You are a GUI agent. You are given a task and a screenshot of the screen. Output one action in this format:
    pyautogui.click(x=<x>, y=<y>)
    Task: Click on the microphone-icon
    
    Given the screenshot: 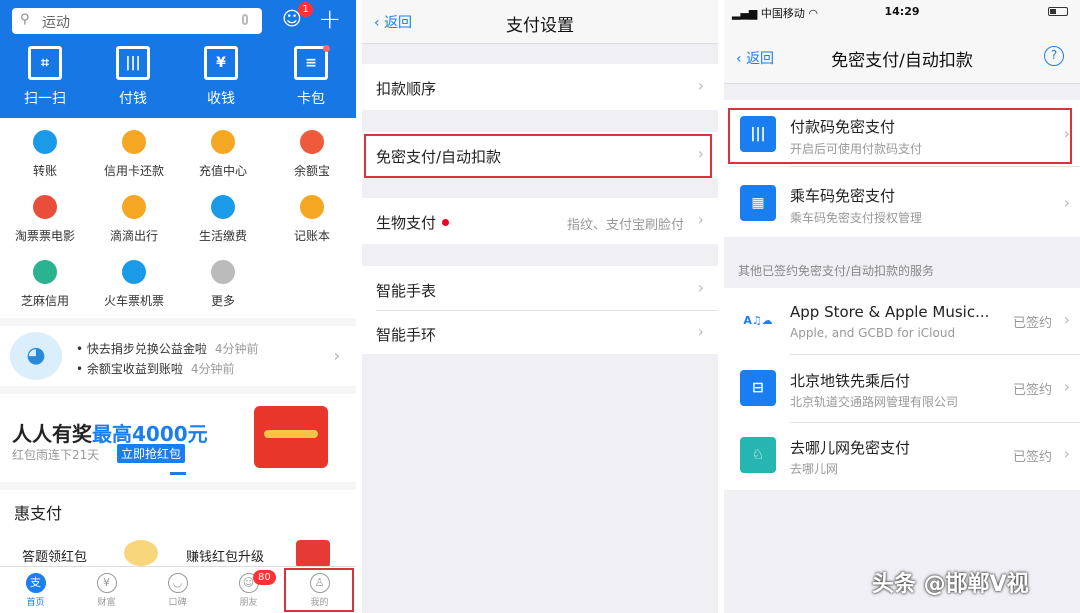 What is the action you would take?
    pyautogui.click(x=245, y=19)
    